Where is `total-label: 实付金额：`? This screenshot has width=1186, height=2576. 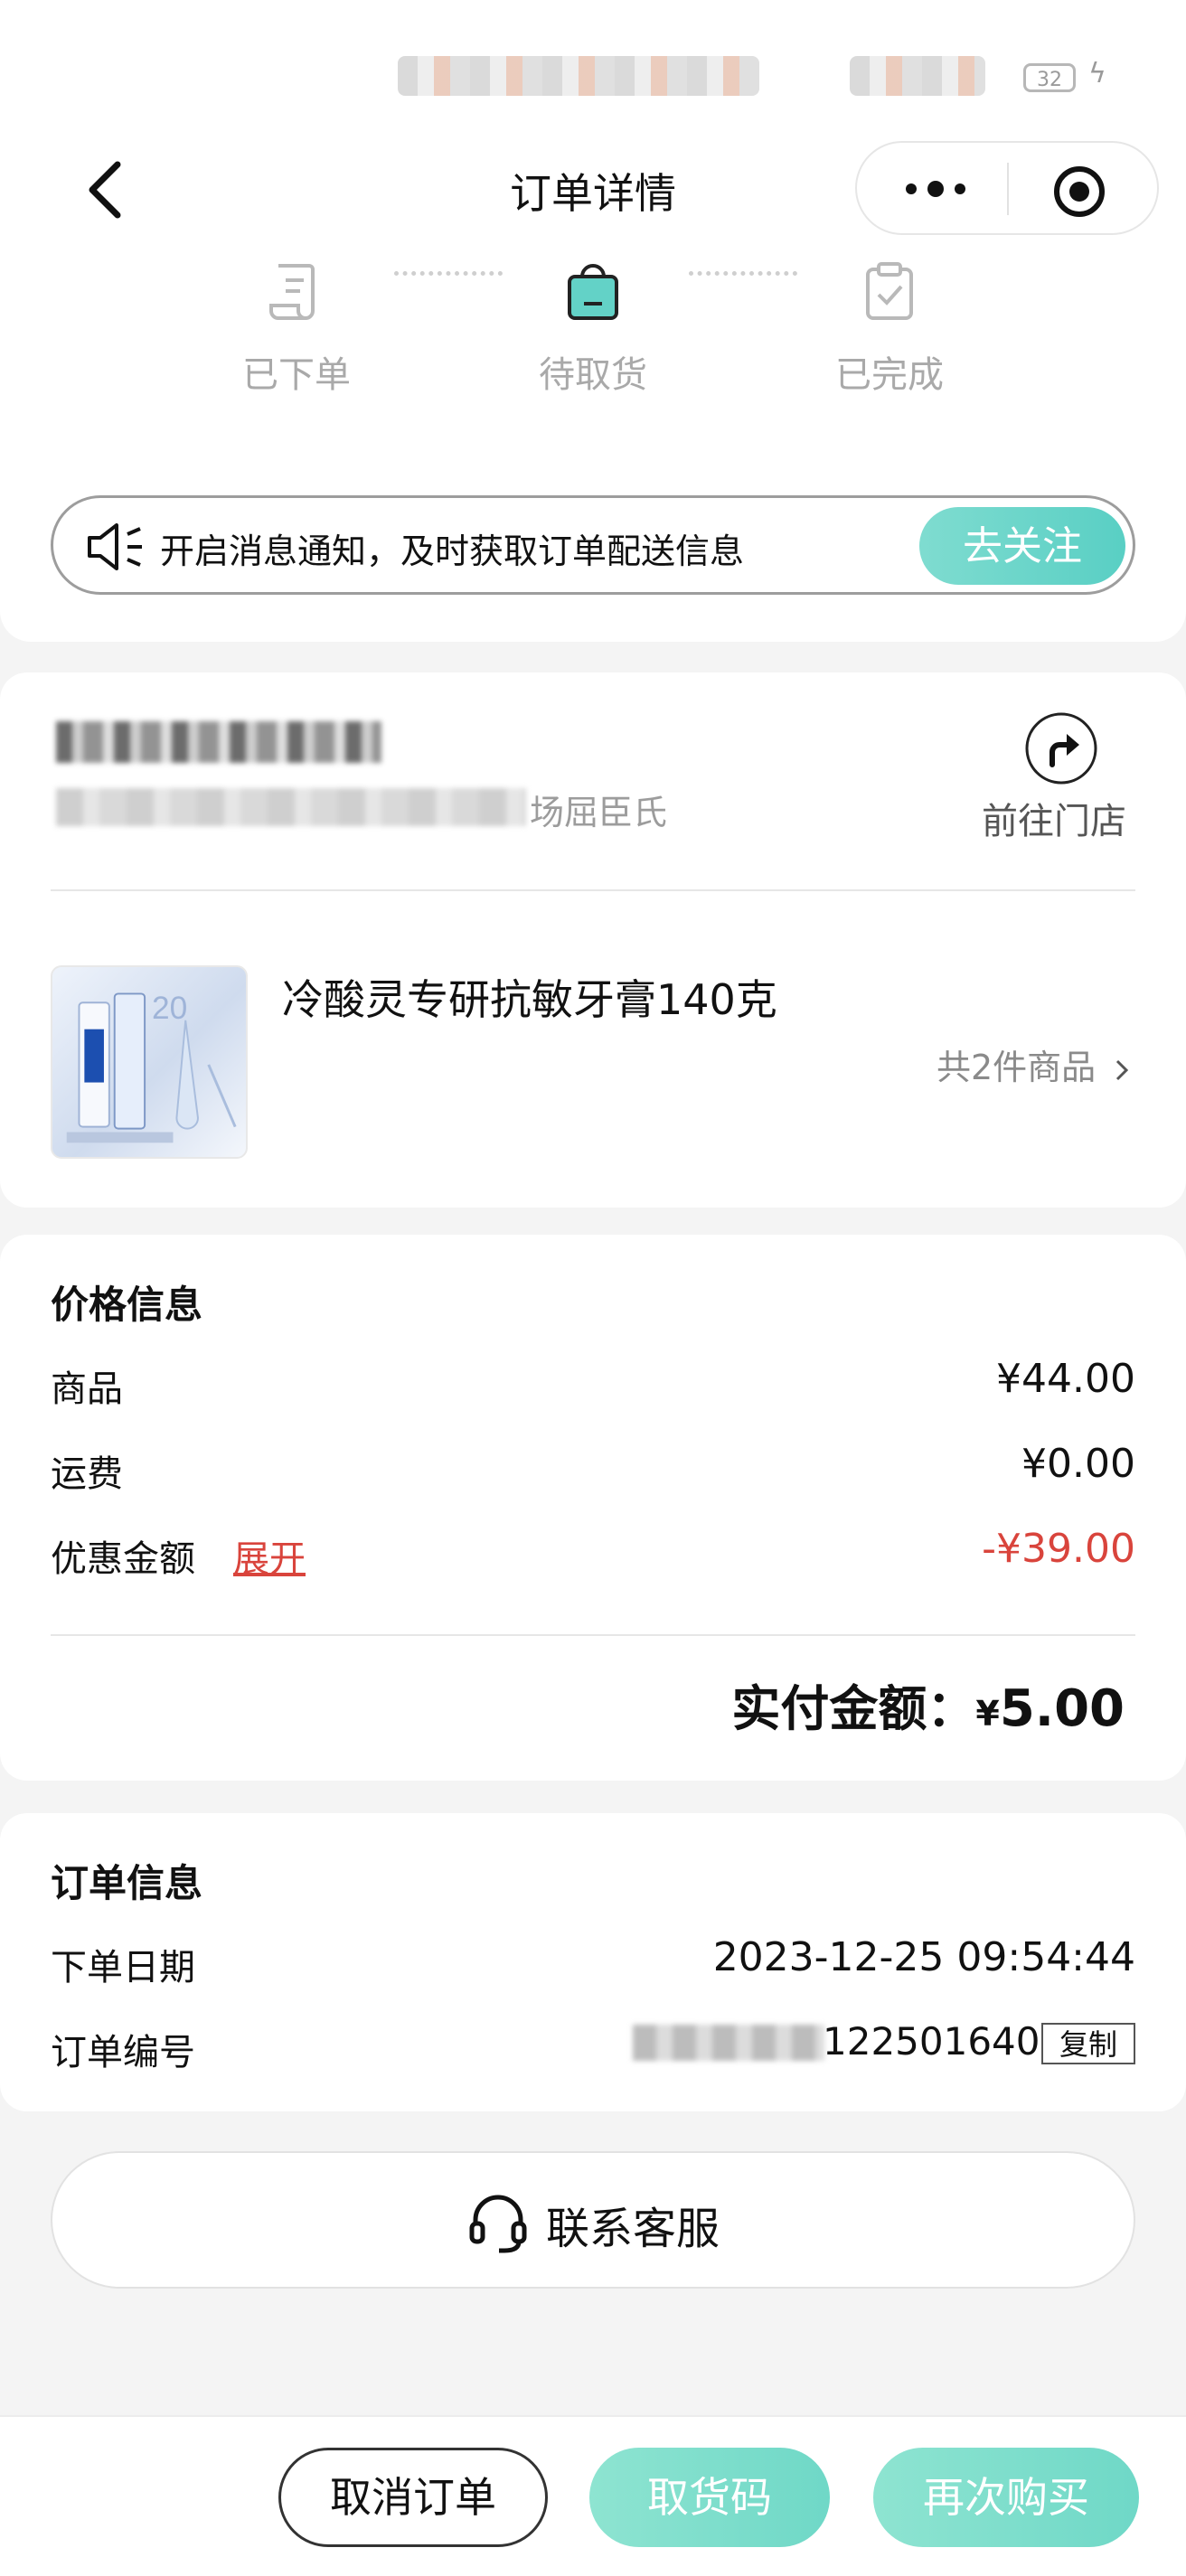 total-label: 实付金额： is located at coordinates (853, 1709).